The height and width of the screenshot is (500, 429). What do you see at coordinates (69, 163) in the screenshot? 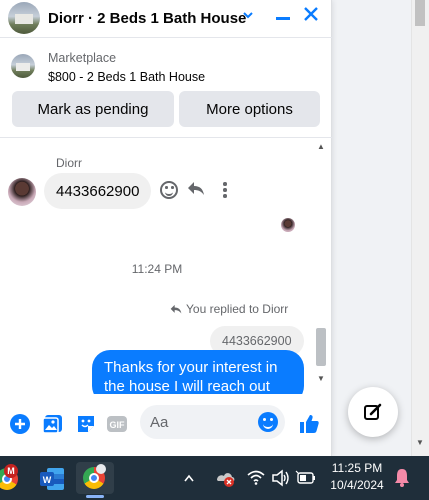
I see `sender-name: Diorr` at bounding box center [69, 163].